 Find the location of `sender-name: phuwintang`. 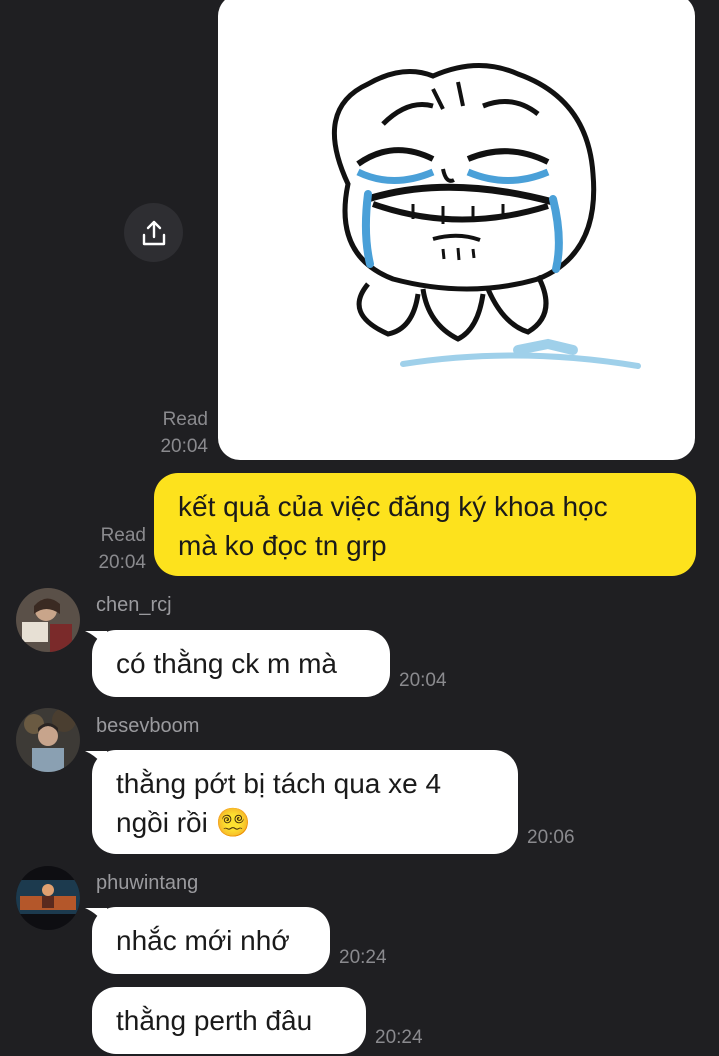

sender-name: phuwintang is located at coordinates (147, 883).